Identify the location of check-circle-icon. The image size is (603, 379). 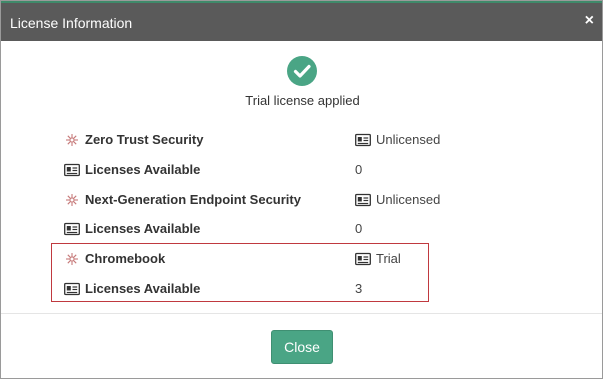
(302, 71).